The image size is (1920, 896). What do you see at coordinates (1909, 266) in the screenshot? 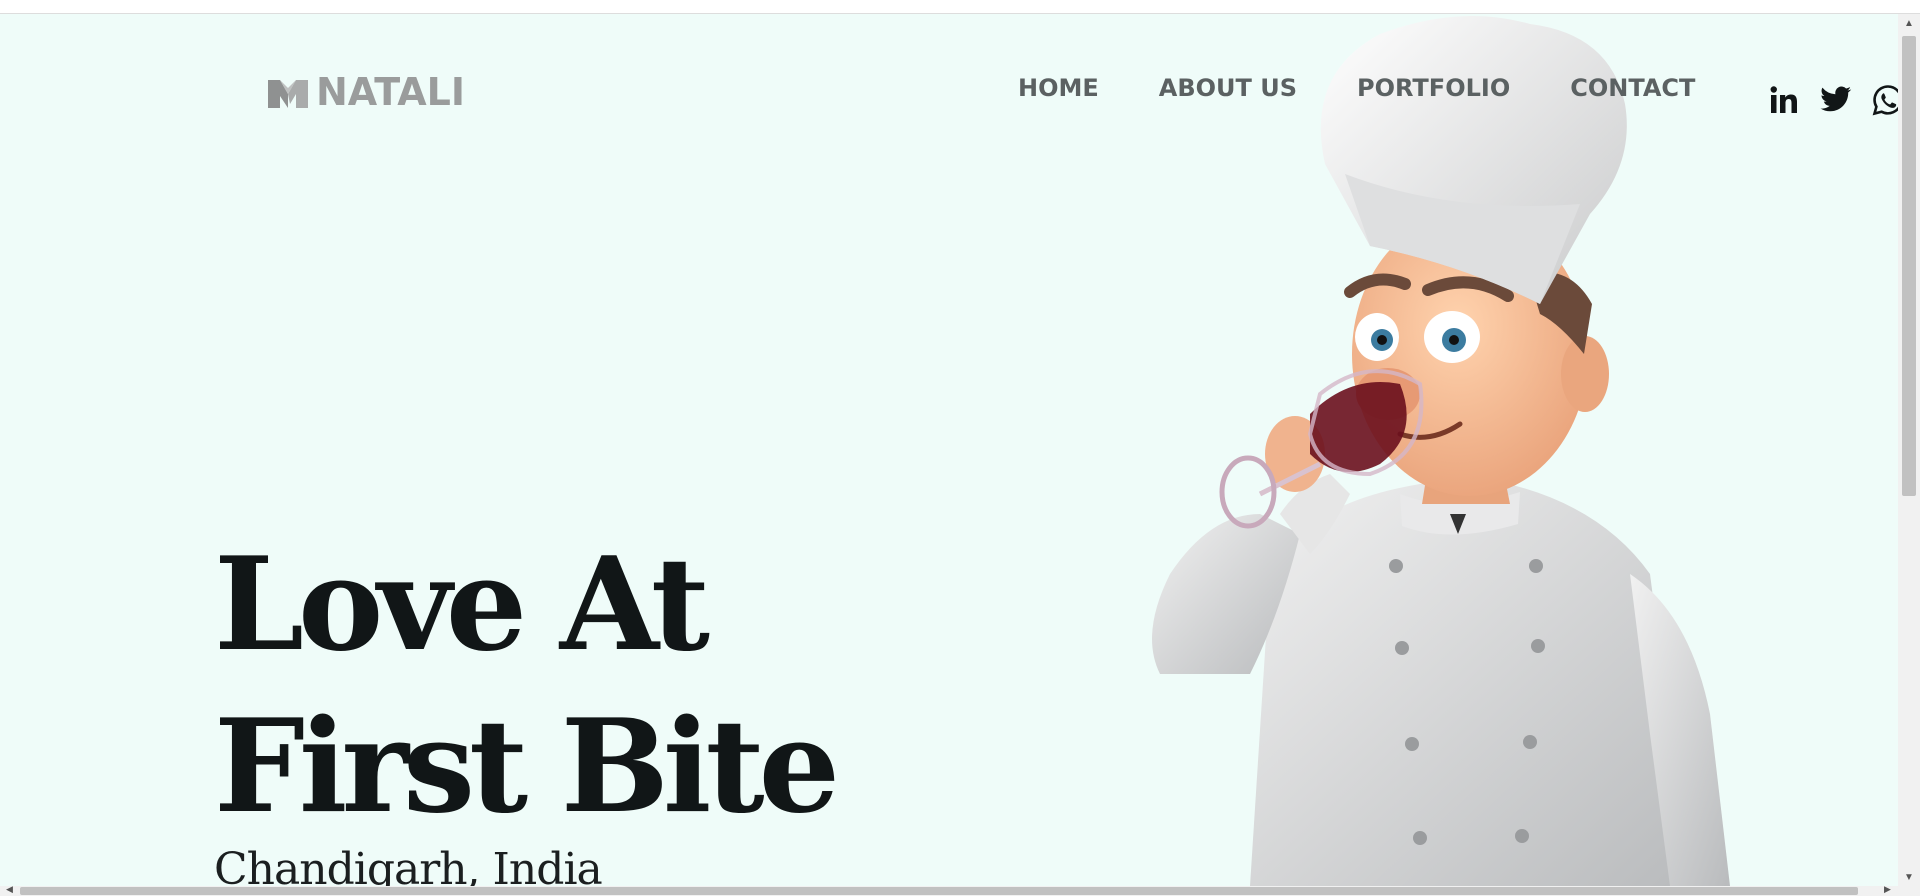
I see `vertical-scroll-thumb` at bounding box center [1909, 266].